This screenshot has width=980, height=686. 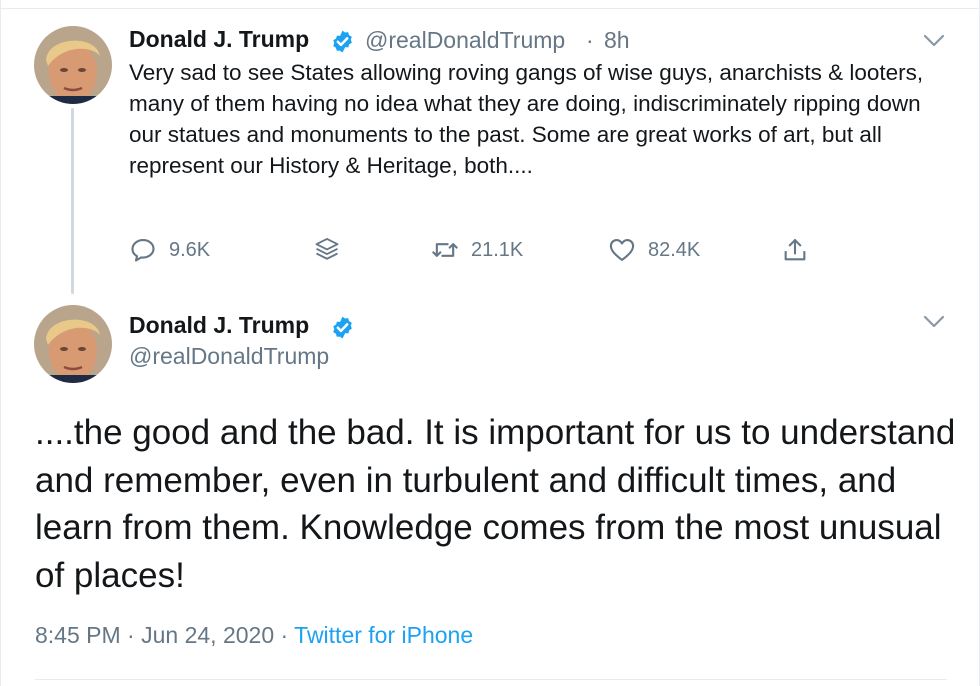 What do you see at coordinates (490, 8) in the screenshot?
I see `top-divider` at bounding box center [490, 8].